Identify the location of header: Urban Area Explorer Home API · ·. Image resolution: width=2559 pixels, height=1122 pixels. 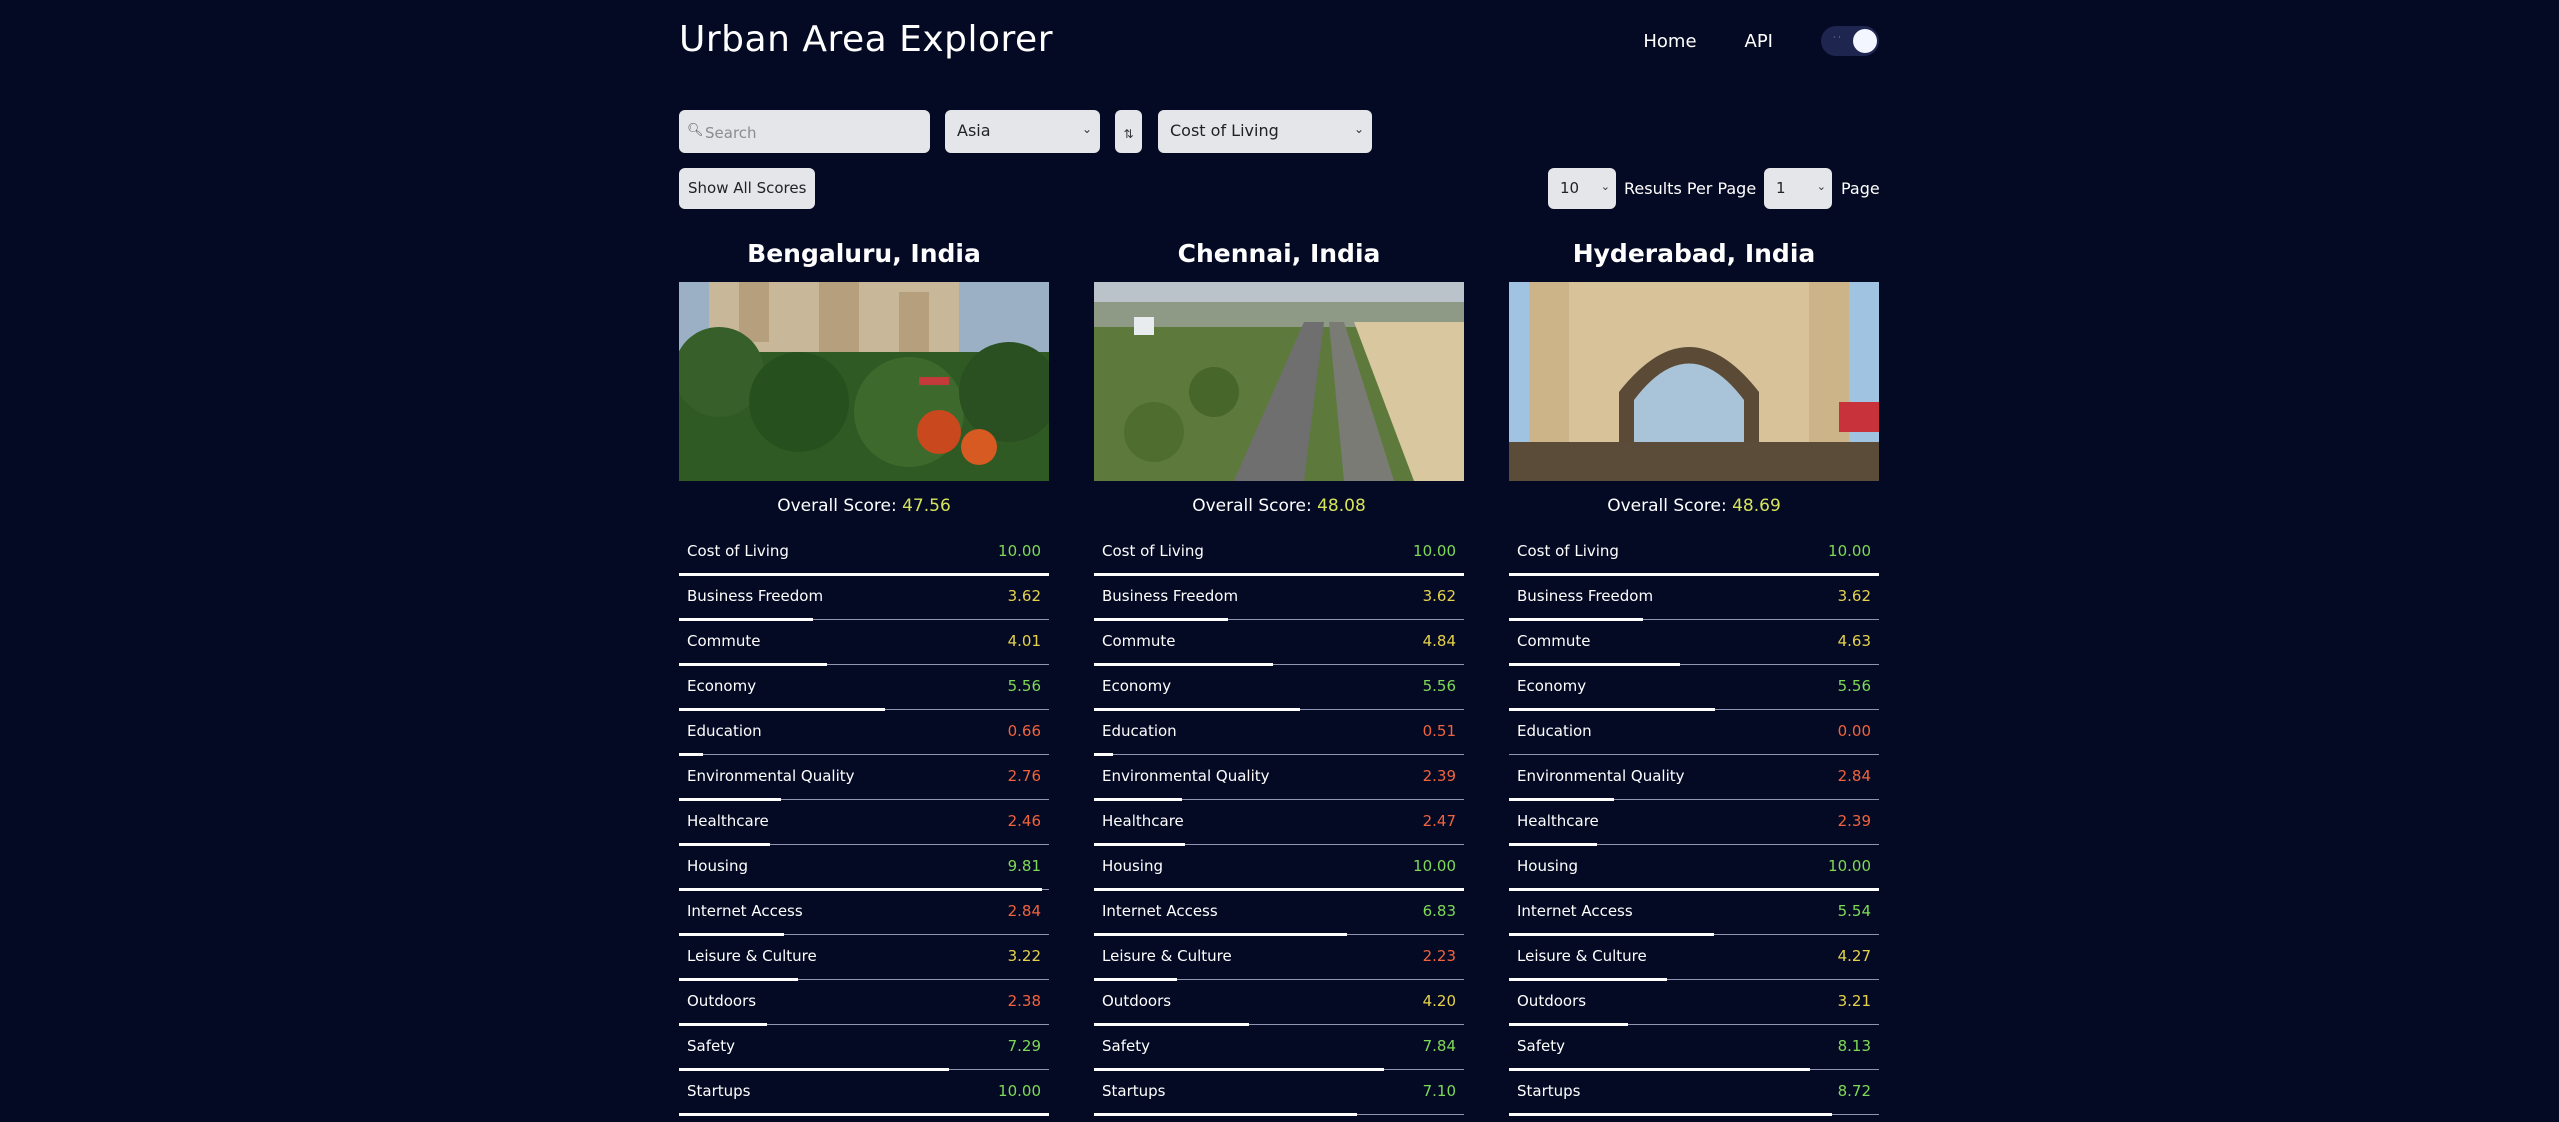
(1279, 44).